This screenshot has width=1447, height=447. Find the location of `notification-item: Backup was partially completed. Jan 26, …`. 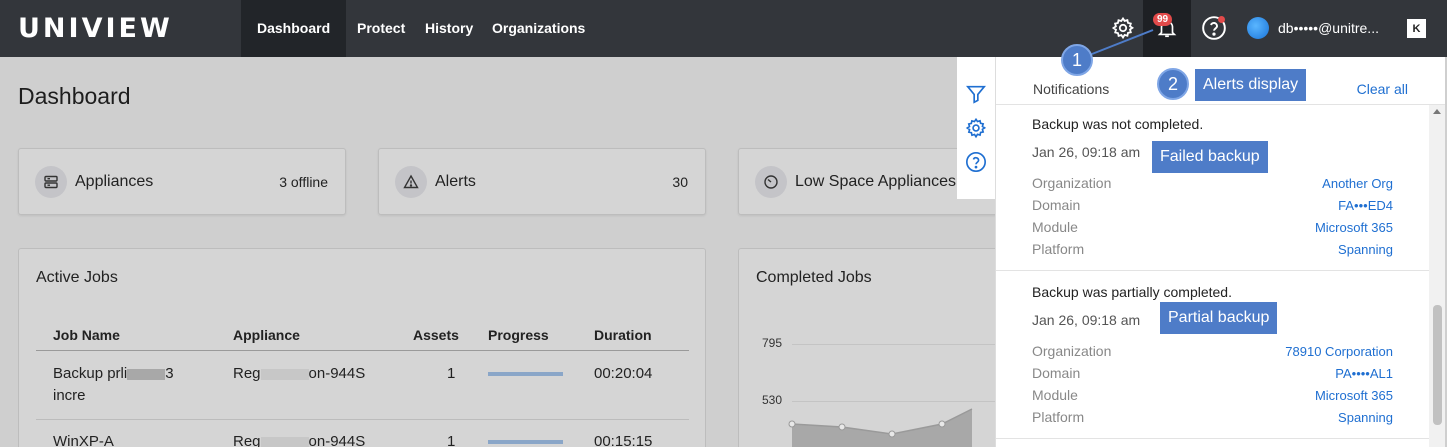

notification-item: Backup was partially completed. Jan 26, … is located at coordinates (1212, 355).